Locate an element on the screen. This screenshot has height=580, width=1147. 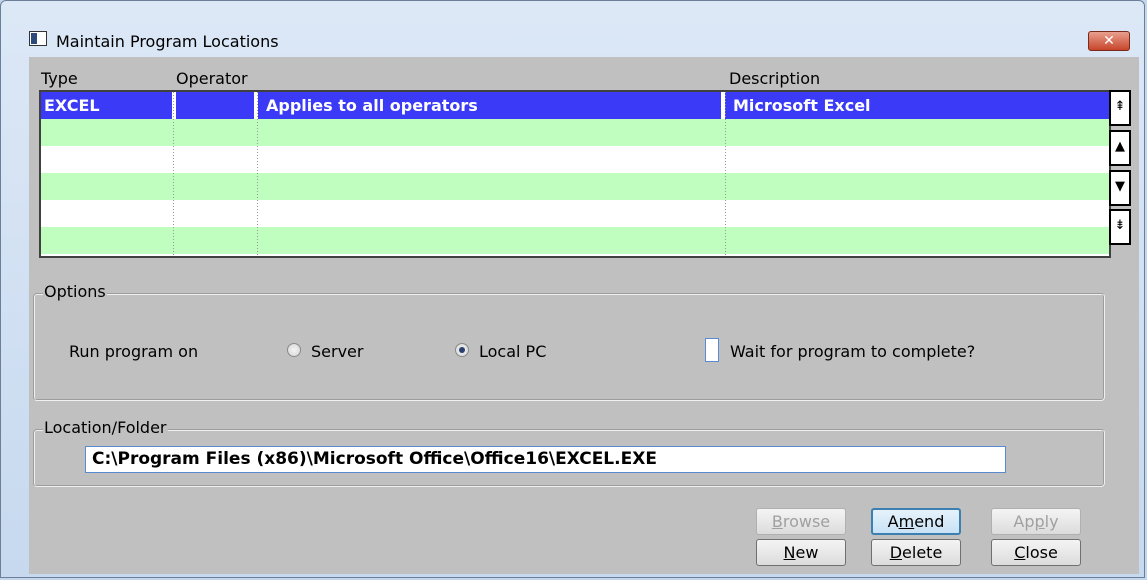
run-program-on-label: Run program on is located at coordinates (134, 351).